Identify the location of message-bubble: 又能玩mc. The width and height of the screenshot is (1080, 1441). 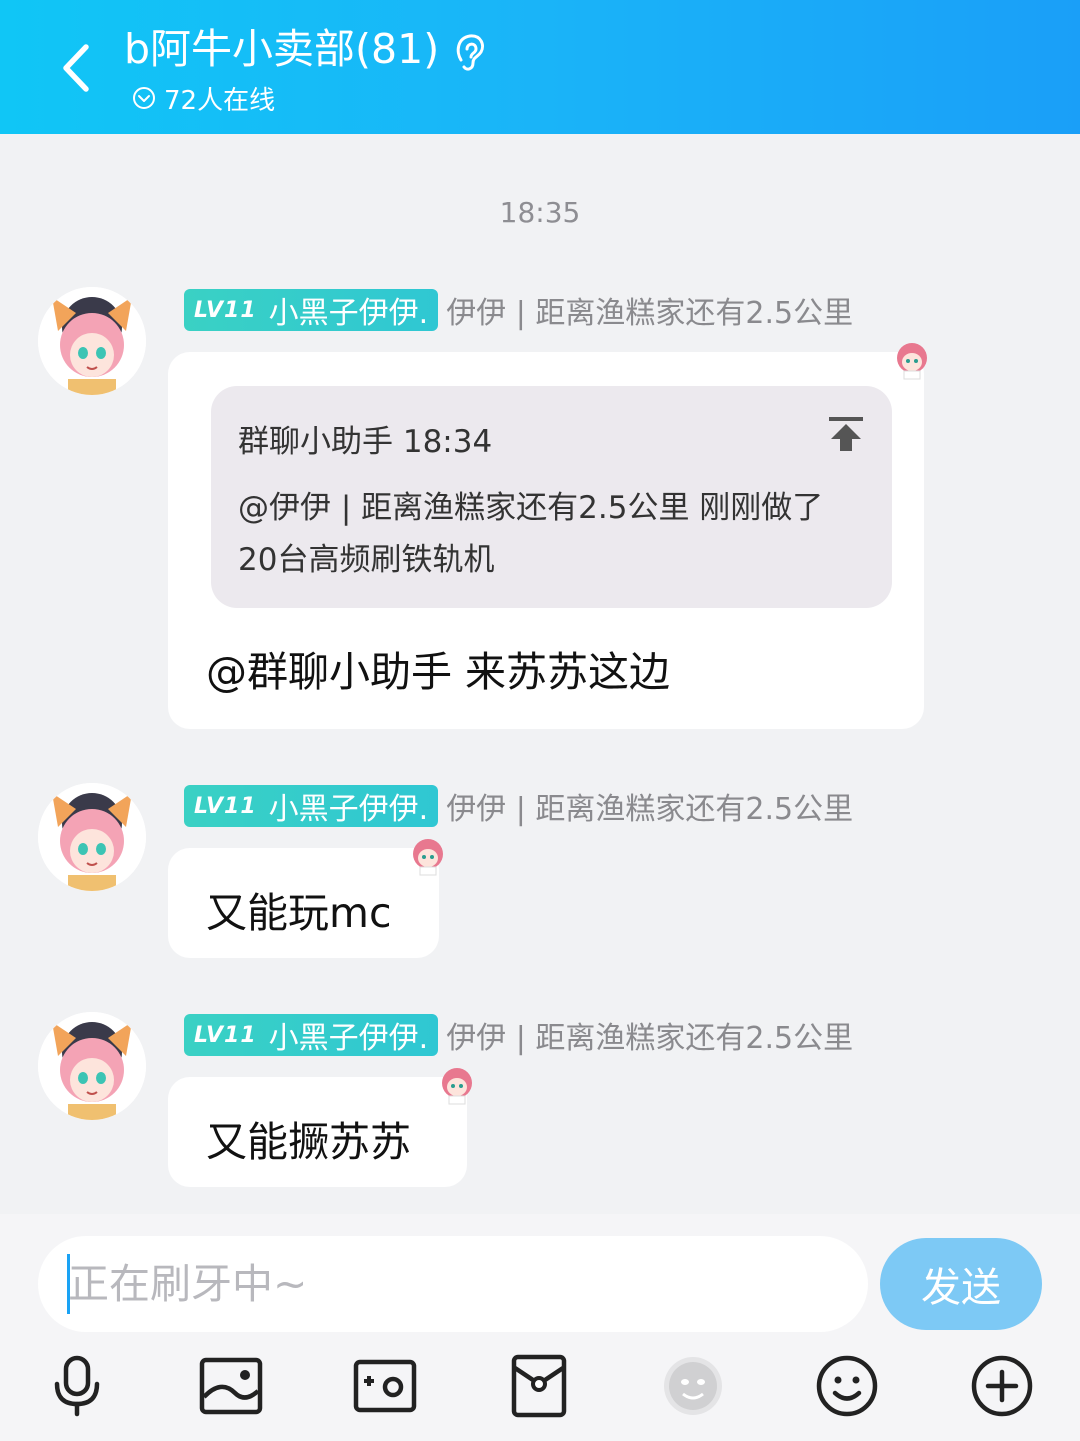
(303, 903).